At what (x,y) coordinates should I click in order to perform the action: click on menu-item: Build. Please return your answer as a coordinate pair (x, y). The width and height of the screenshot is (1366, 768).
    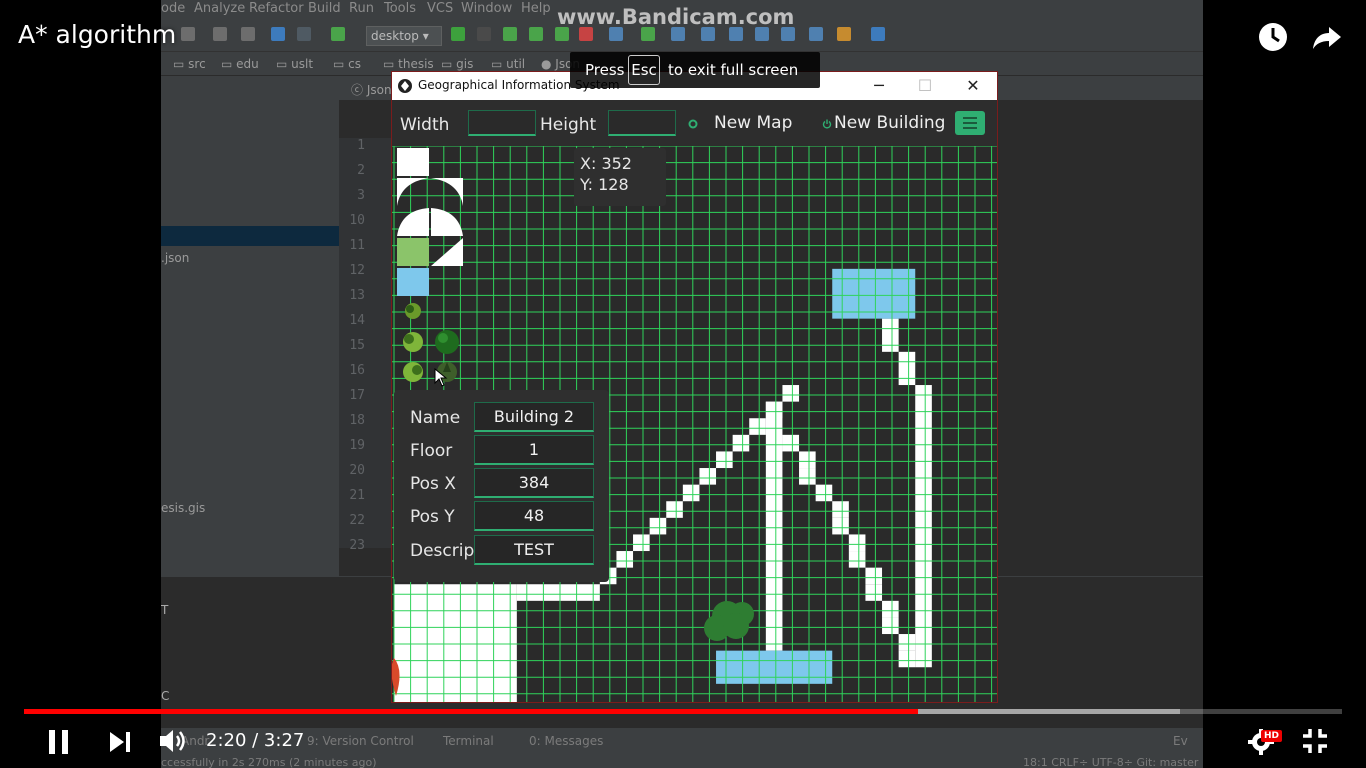
    Looking at the image, I should click on (324, 8).